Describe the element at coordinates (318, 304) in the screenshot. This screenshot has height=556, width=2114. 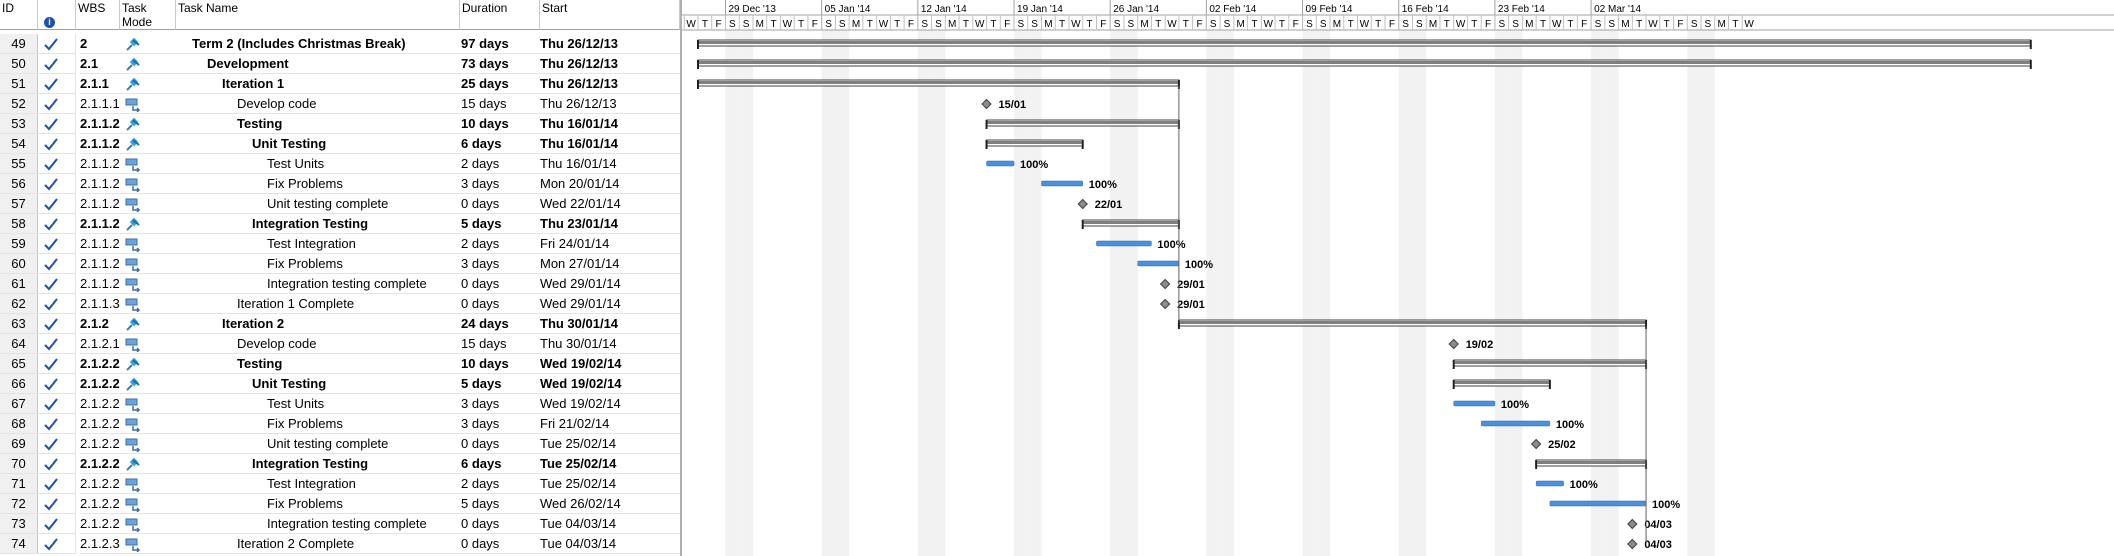
I see `task-name-cell: Iteration 1 Complete` at that location.